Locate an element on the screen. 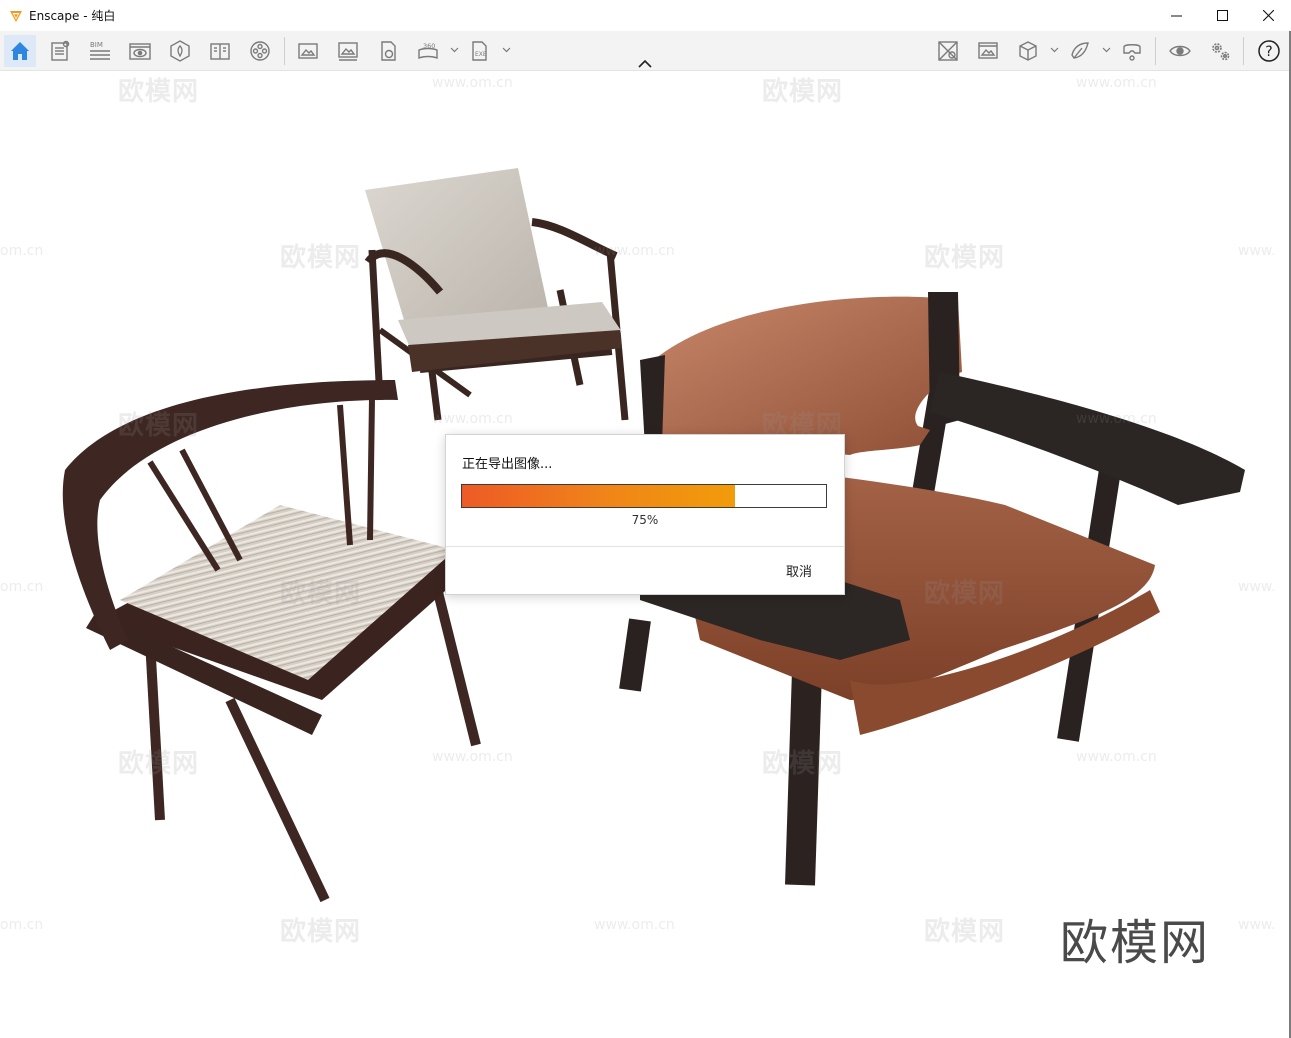 Image resolution: width=1291 pixels, height=1038 pixels. vr-headset-icon is located at coordinates (1132, 52).